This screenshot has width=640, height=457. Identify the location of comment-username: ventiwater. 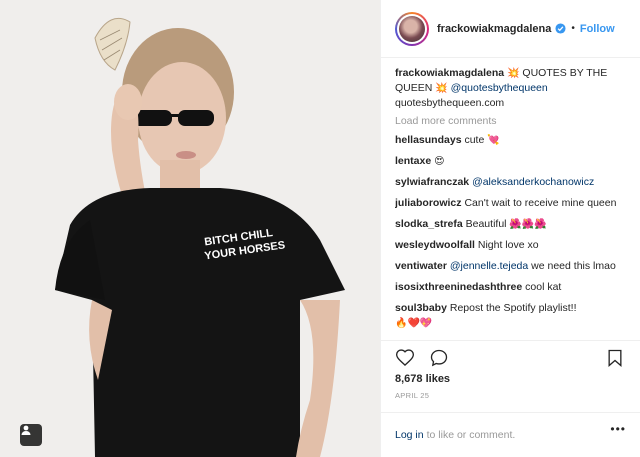
(421, 266).